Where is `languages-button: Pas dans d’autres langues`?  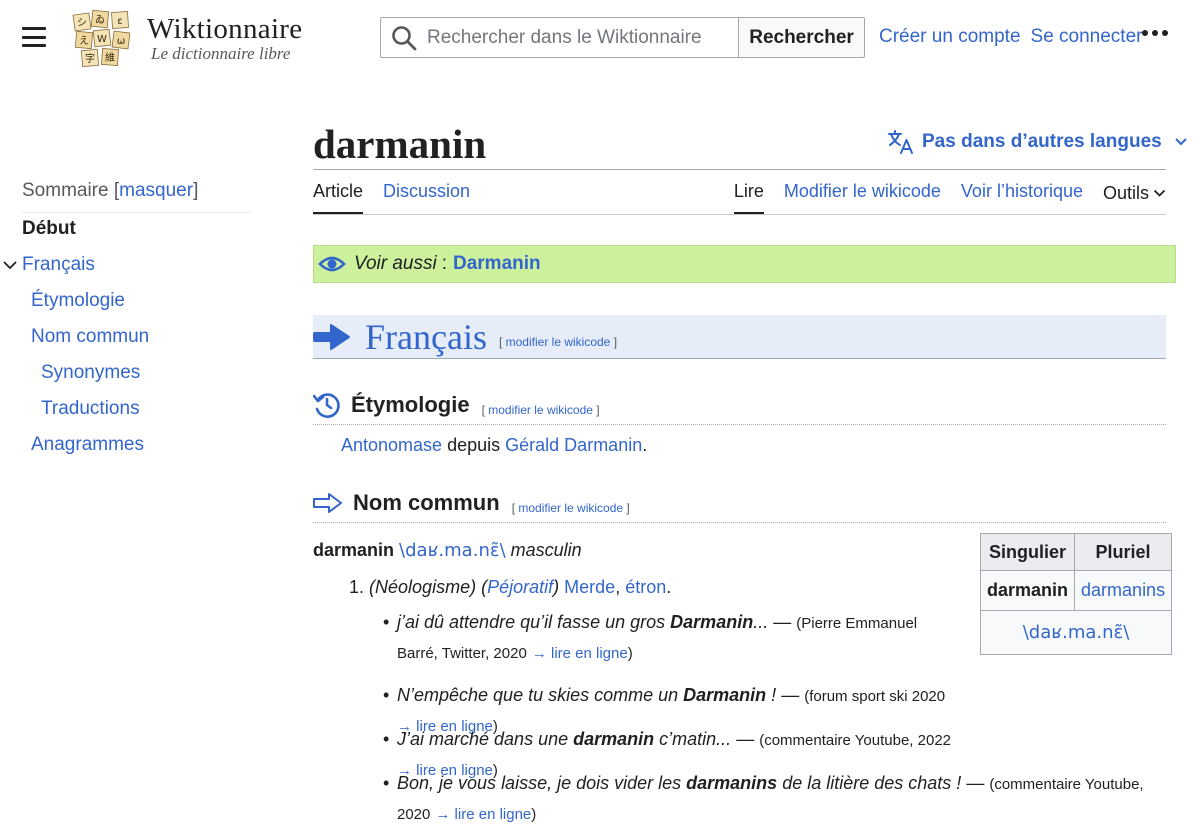
languages-button: Pas dans d’autres langues is located at coordinates (1038, 142).